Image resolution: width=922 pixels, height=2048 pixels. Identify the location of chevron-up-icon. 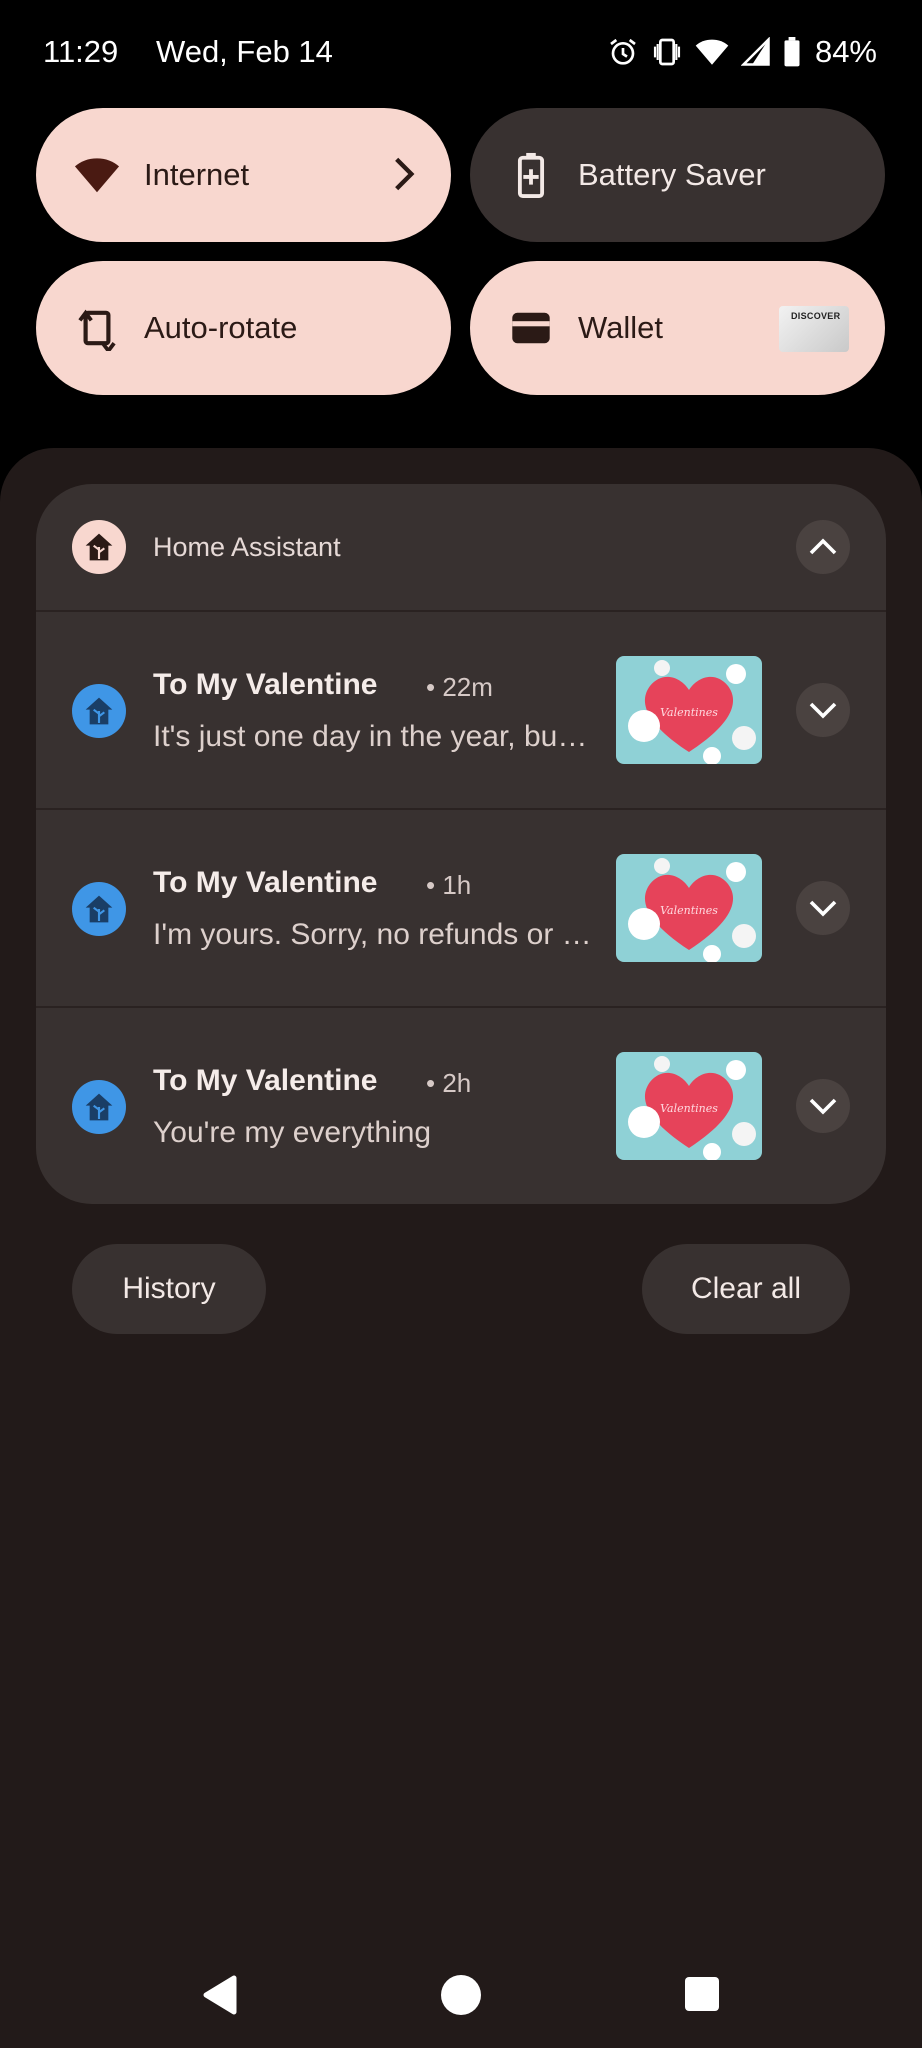
(823, 546).